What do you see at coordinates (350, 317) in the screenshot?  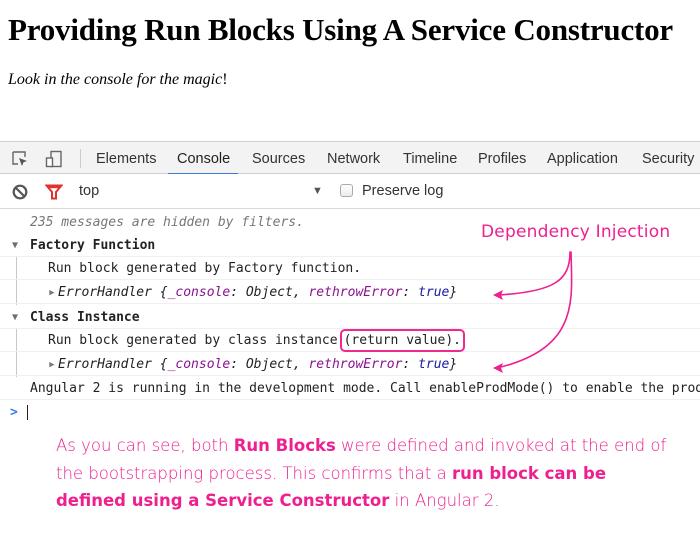 I see `group-header-class-instance: ▼ Class Instance` at bounding box center [350, 317].